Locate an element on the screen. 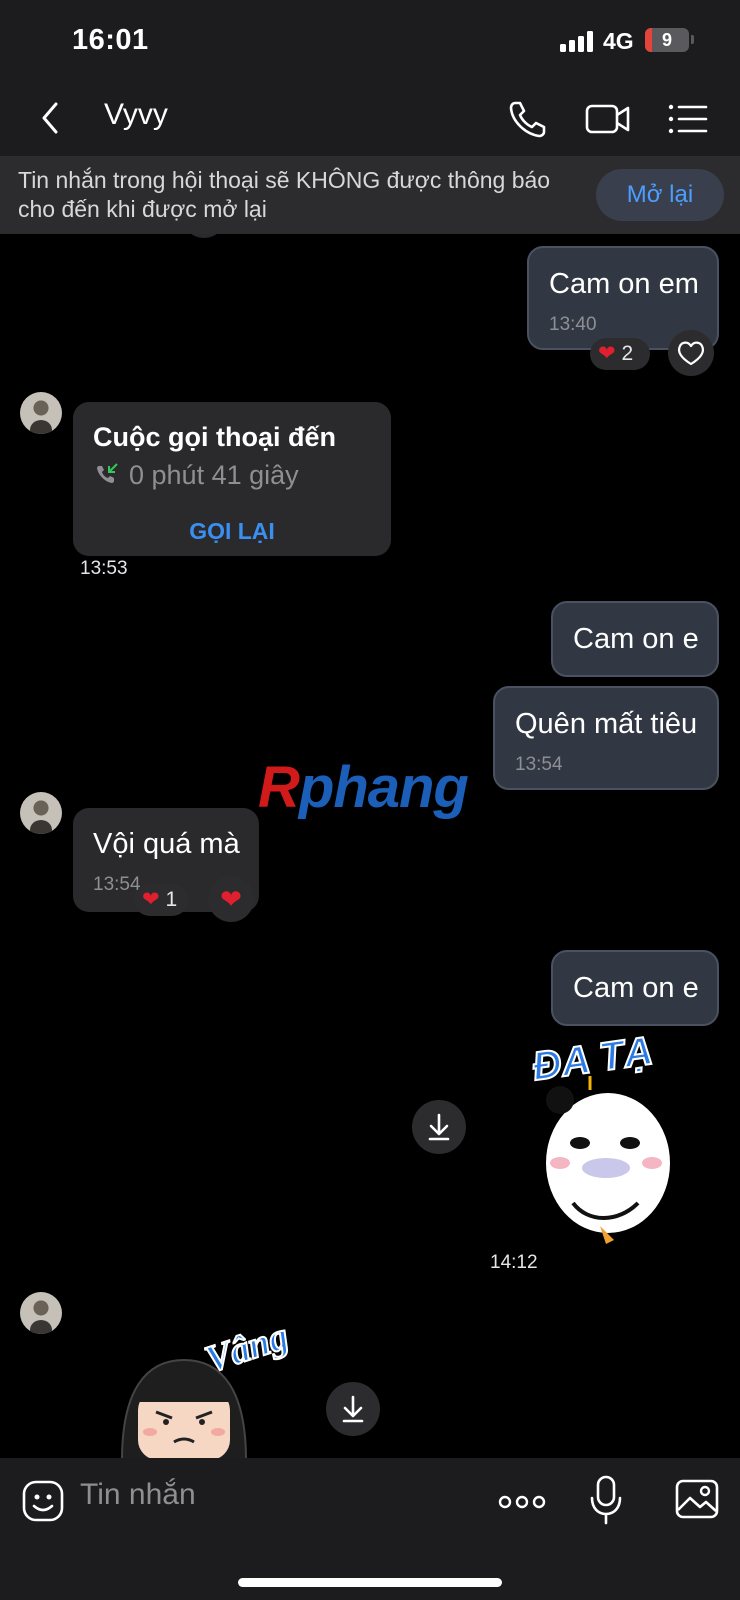 The height and width of the screenshot is (1600, 740). status-bar: 16:01 4G 9 is located at coordinates (370, 41).